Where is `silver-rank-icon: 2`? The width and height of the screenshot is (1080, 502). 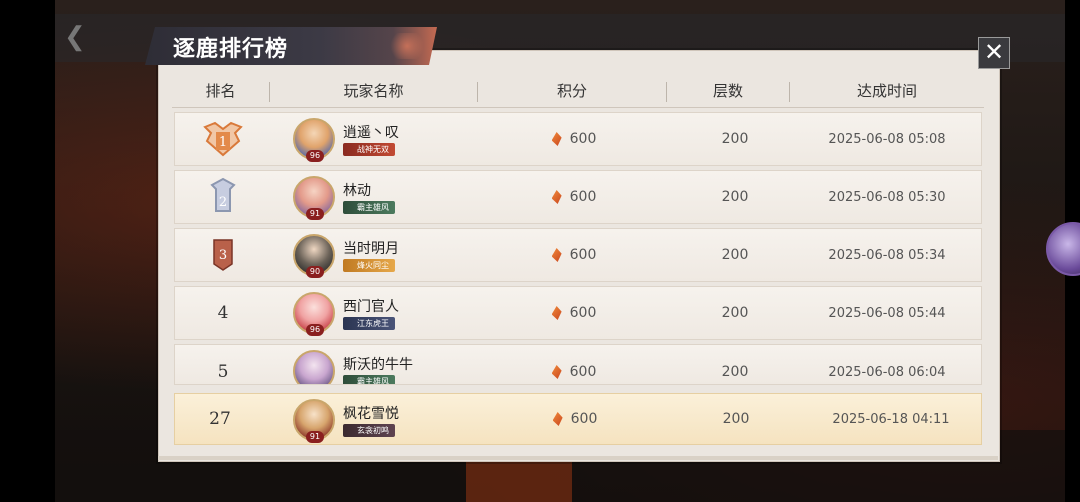 silver-rank-icon: 2 is located at coordinates (223, 194).